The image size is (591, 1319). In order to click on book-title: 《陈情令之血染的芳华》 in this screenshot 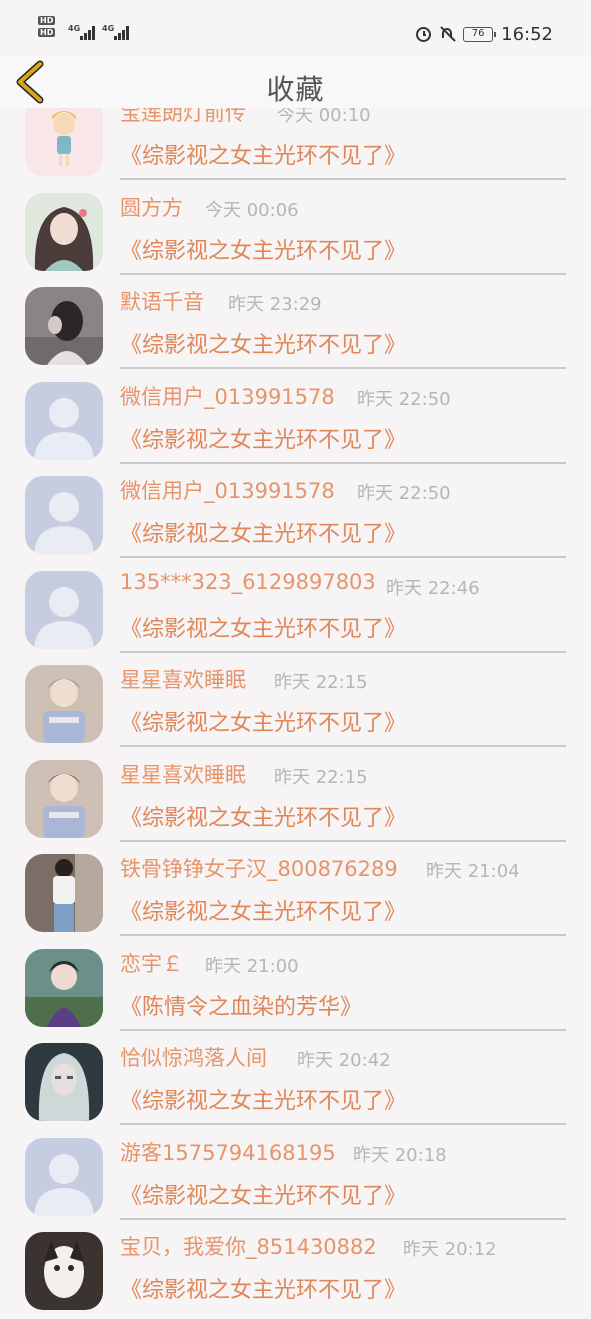, I will do `click(241, 1005)`.